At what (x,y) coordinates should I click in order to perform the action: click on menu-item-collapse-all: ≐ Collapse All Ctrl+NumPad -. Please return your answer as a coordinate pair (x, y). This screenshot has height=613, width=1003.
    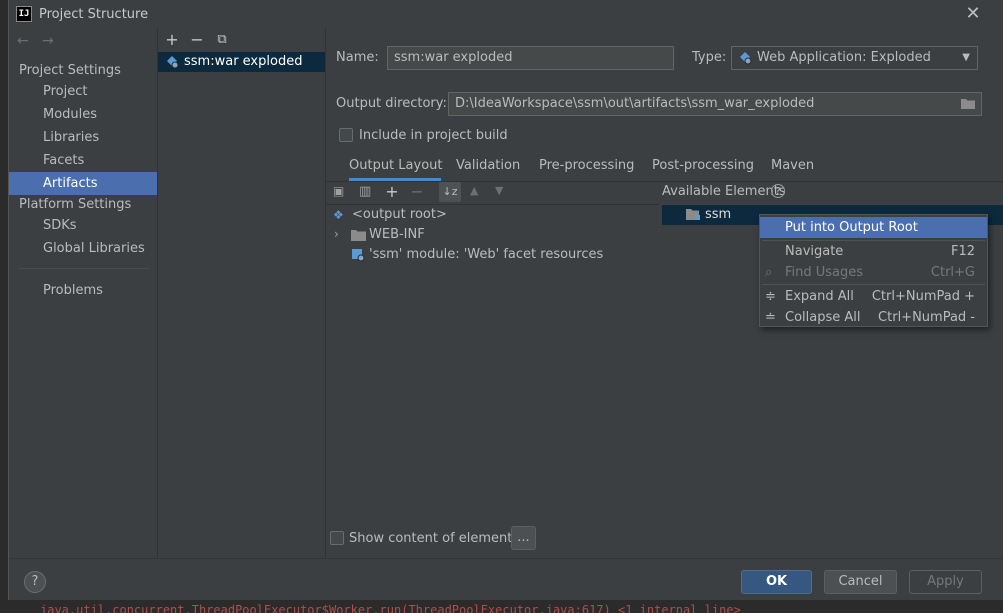
    Looking at the image, I should click on (873, 317).